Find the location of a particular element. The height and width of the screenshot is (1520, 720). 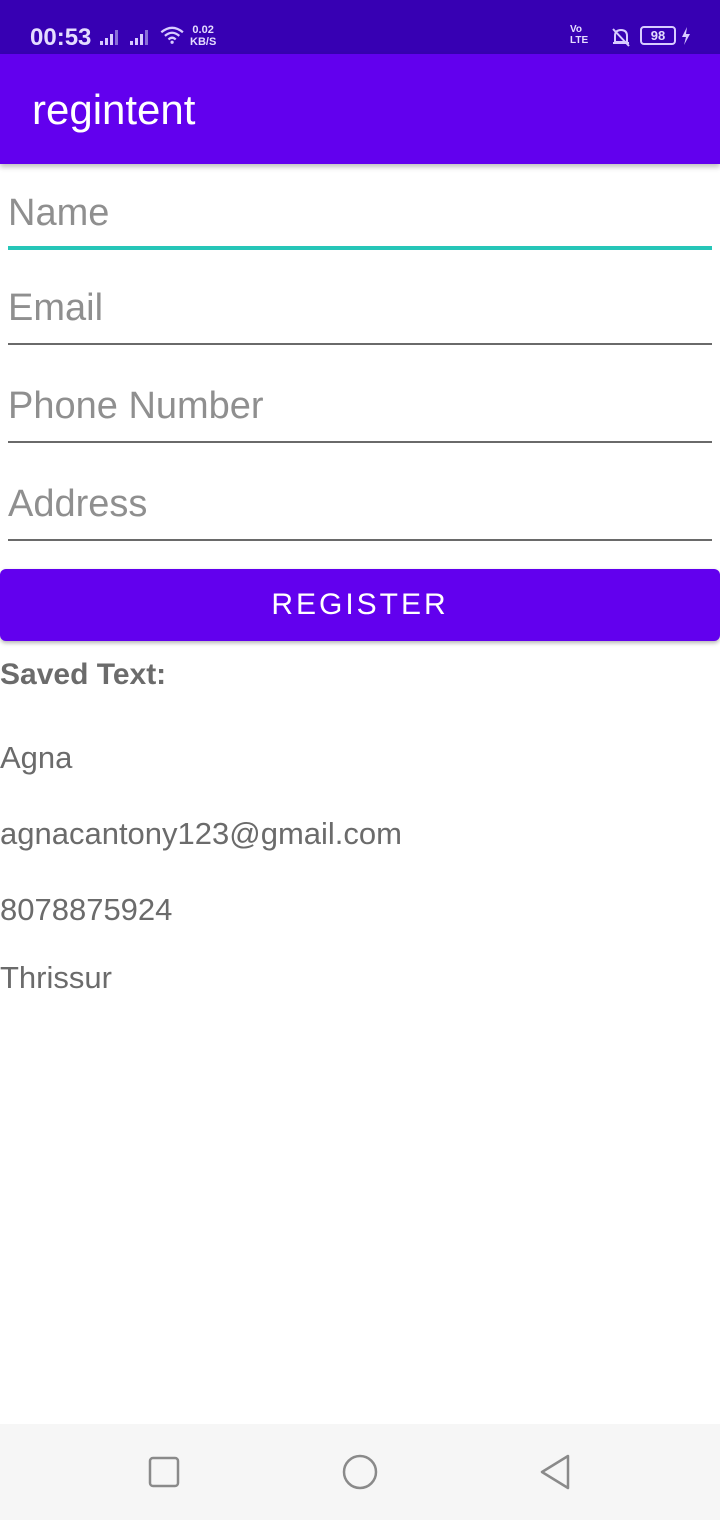

network-speed: 0.02 KB/S is located at coordinates (203, 36).